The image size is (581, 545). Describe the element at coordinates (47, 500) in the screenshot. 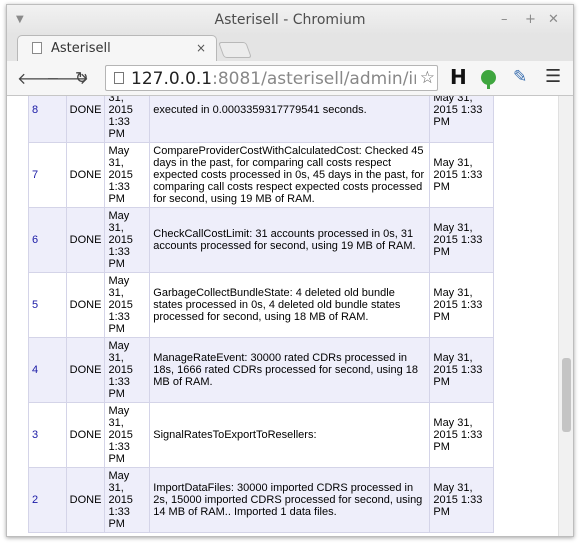

I see `job-id-cell: 2` at that location.